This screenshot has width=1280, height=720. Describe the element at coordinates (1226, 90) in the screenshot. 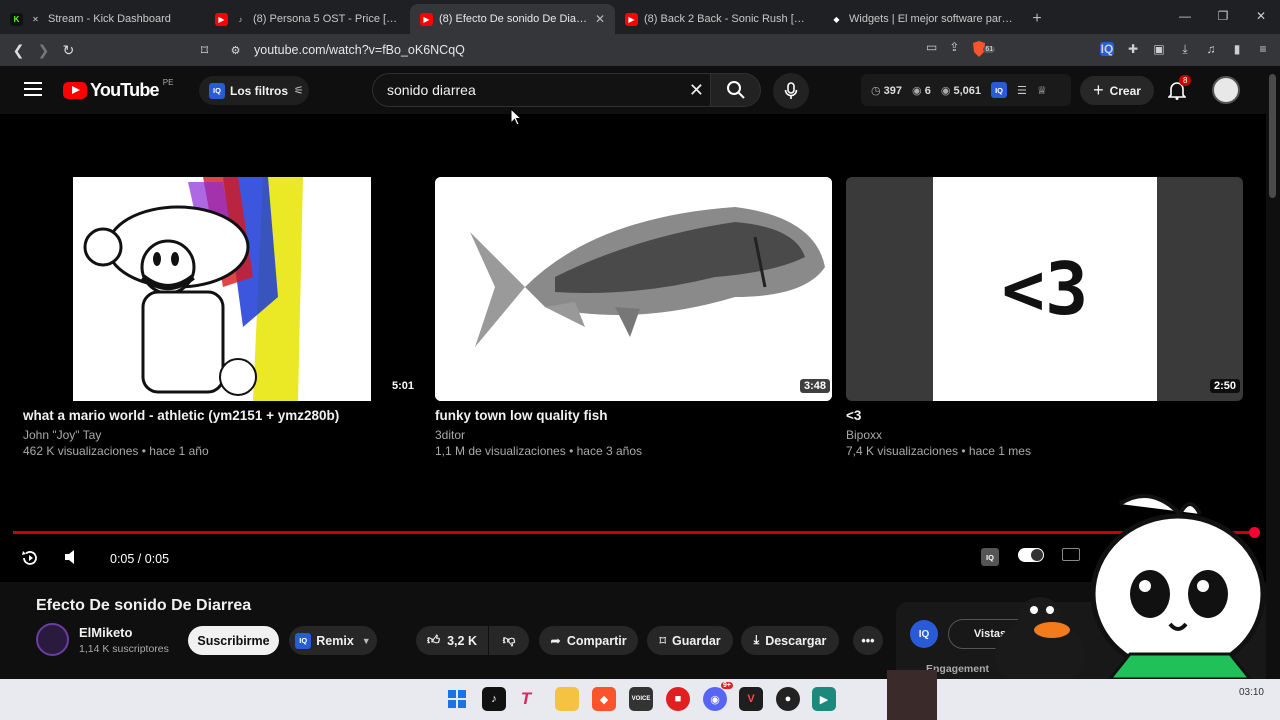

I see `account-avatar` at that location.